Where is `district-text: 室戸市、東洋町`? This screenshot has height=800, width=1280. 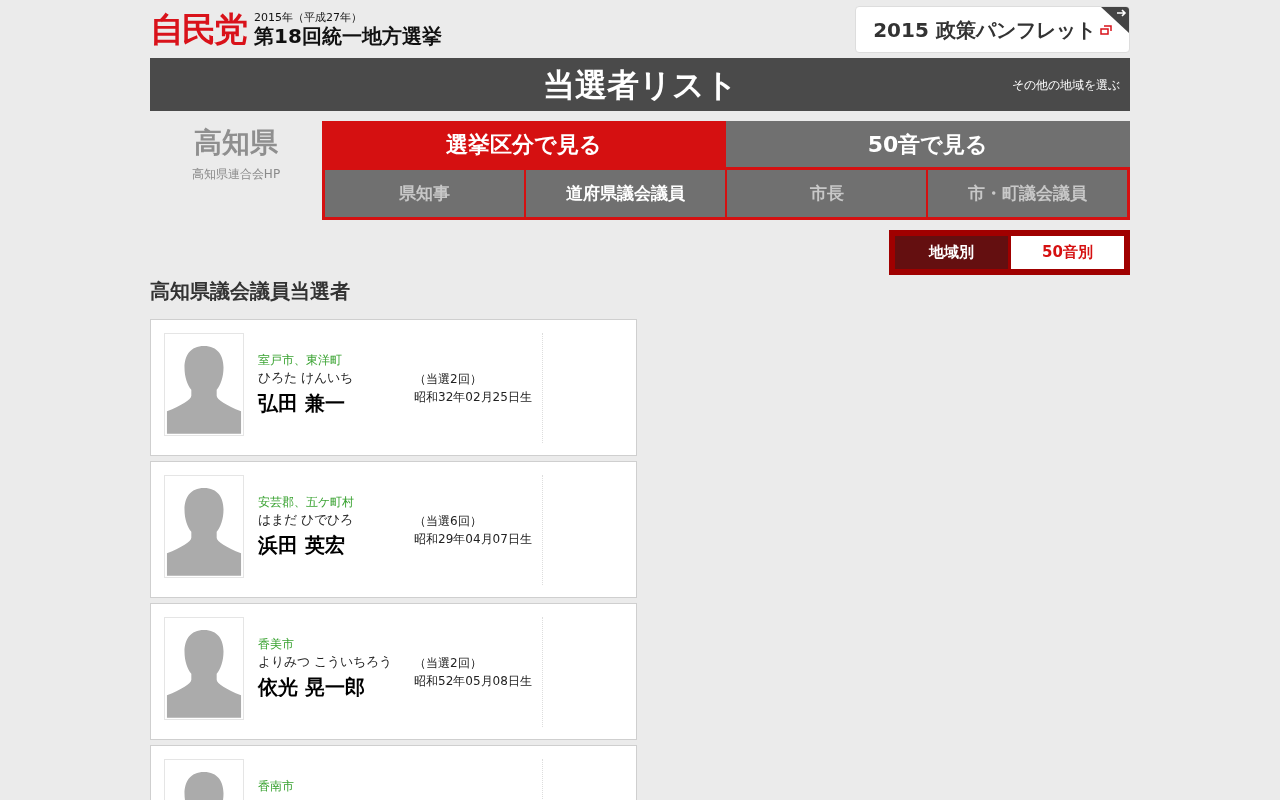 district-text: 室戸市、東洋町 is located at coordinates (300, 360).